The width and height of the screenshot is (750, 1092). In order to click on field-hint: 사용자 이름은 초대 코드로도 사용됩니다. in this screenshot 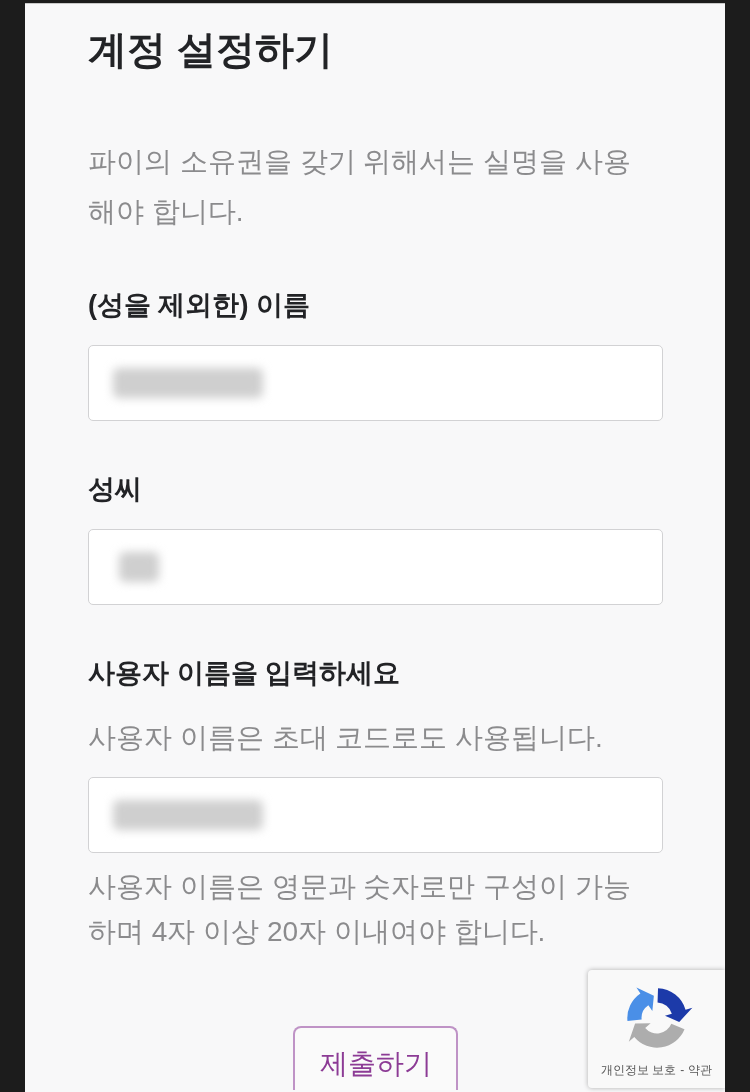, I will do `click(346, 738)`.